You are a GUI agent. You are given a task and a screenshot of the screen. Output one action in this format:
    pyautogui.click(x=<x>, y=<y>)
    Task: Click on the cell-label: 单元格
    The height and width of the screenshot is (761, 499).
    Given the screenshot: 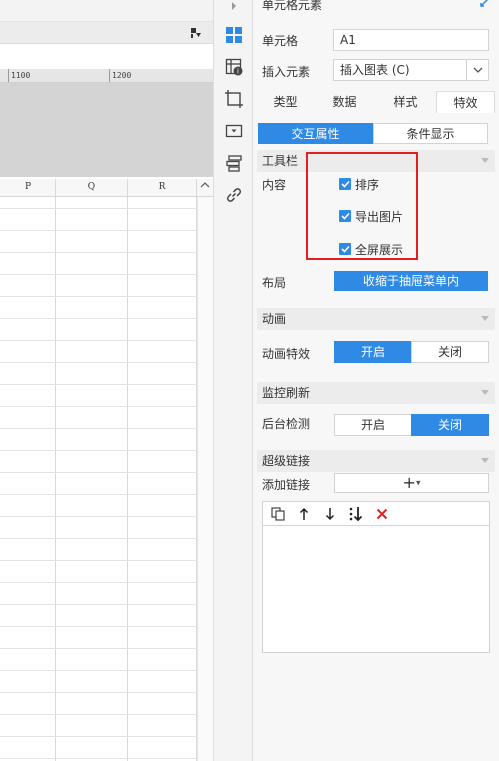 What is the action you would take?
    pyautogui.click(x=280, y=41)
    